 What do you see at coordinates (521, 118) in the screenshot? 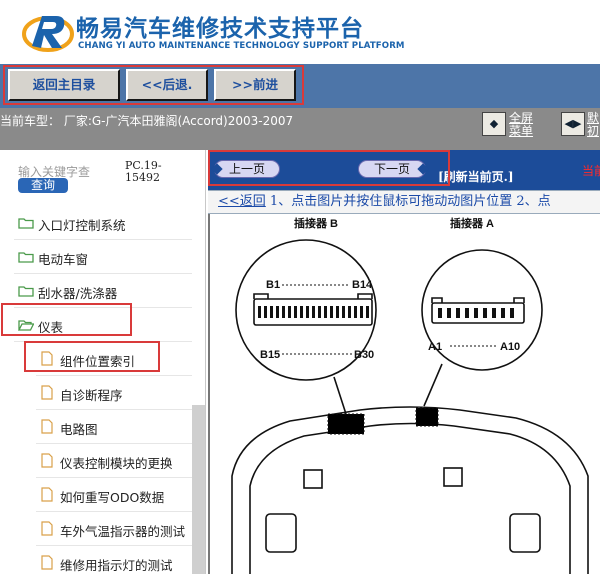
I see `fullscreen-line1: 全屏` at bounding box center [521, 118].